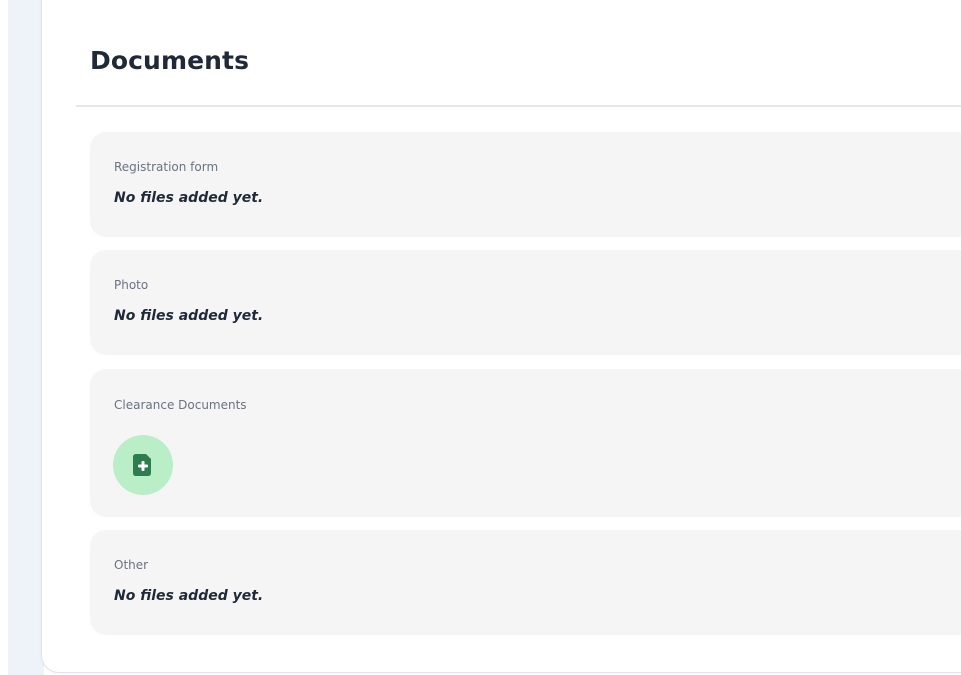  What do you see at coordinates (525, 582) in the screenshot?
I see `section-other: Other No files added yet.` at bounding box center [525, 582].